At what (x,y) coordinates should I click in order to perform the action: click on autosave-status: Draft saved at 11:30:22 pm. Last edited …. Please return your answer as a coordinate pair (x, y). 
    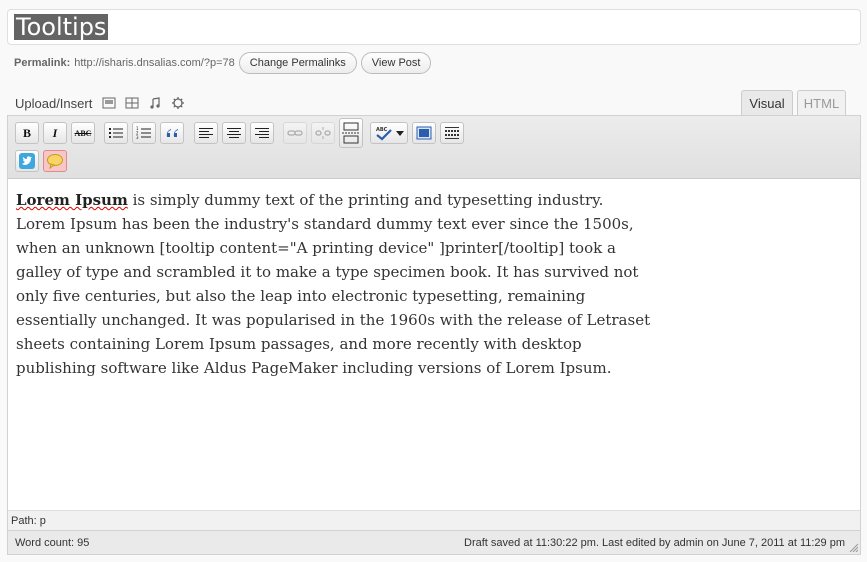
    Looking at the image, I should click on (654, 542).